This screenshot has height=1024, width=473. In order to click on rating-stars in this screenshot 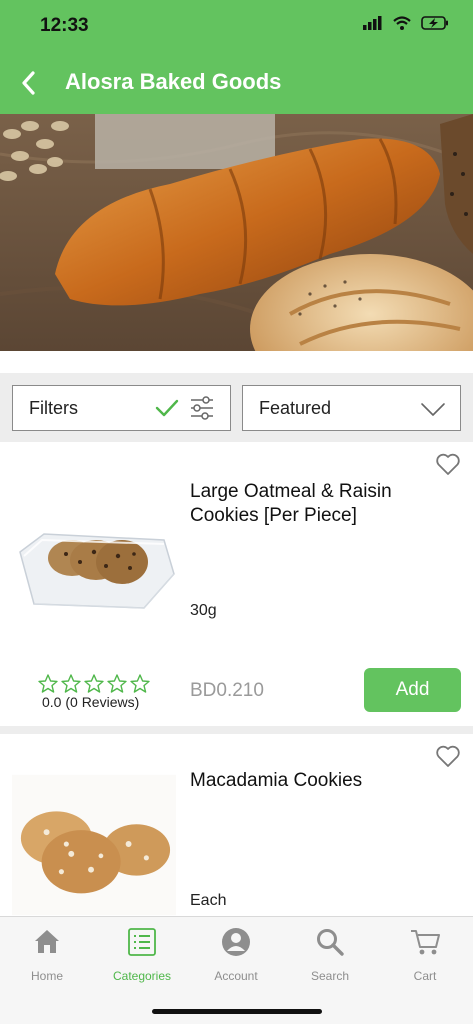, I will do `click(94, 683)`.